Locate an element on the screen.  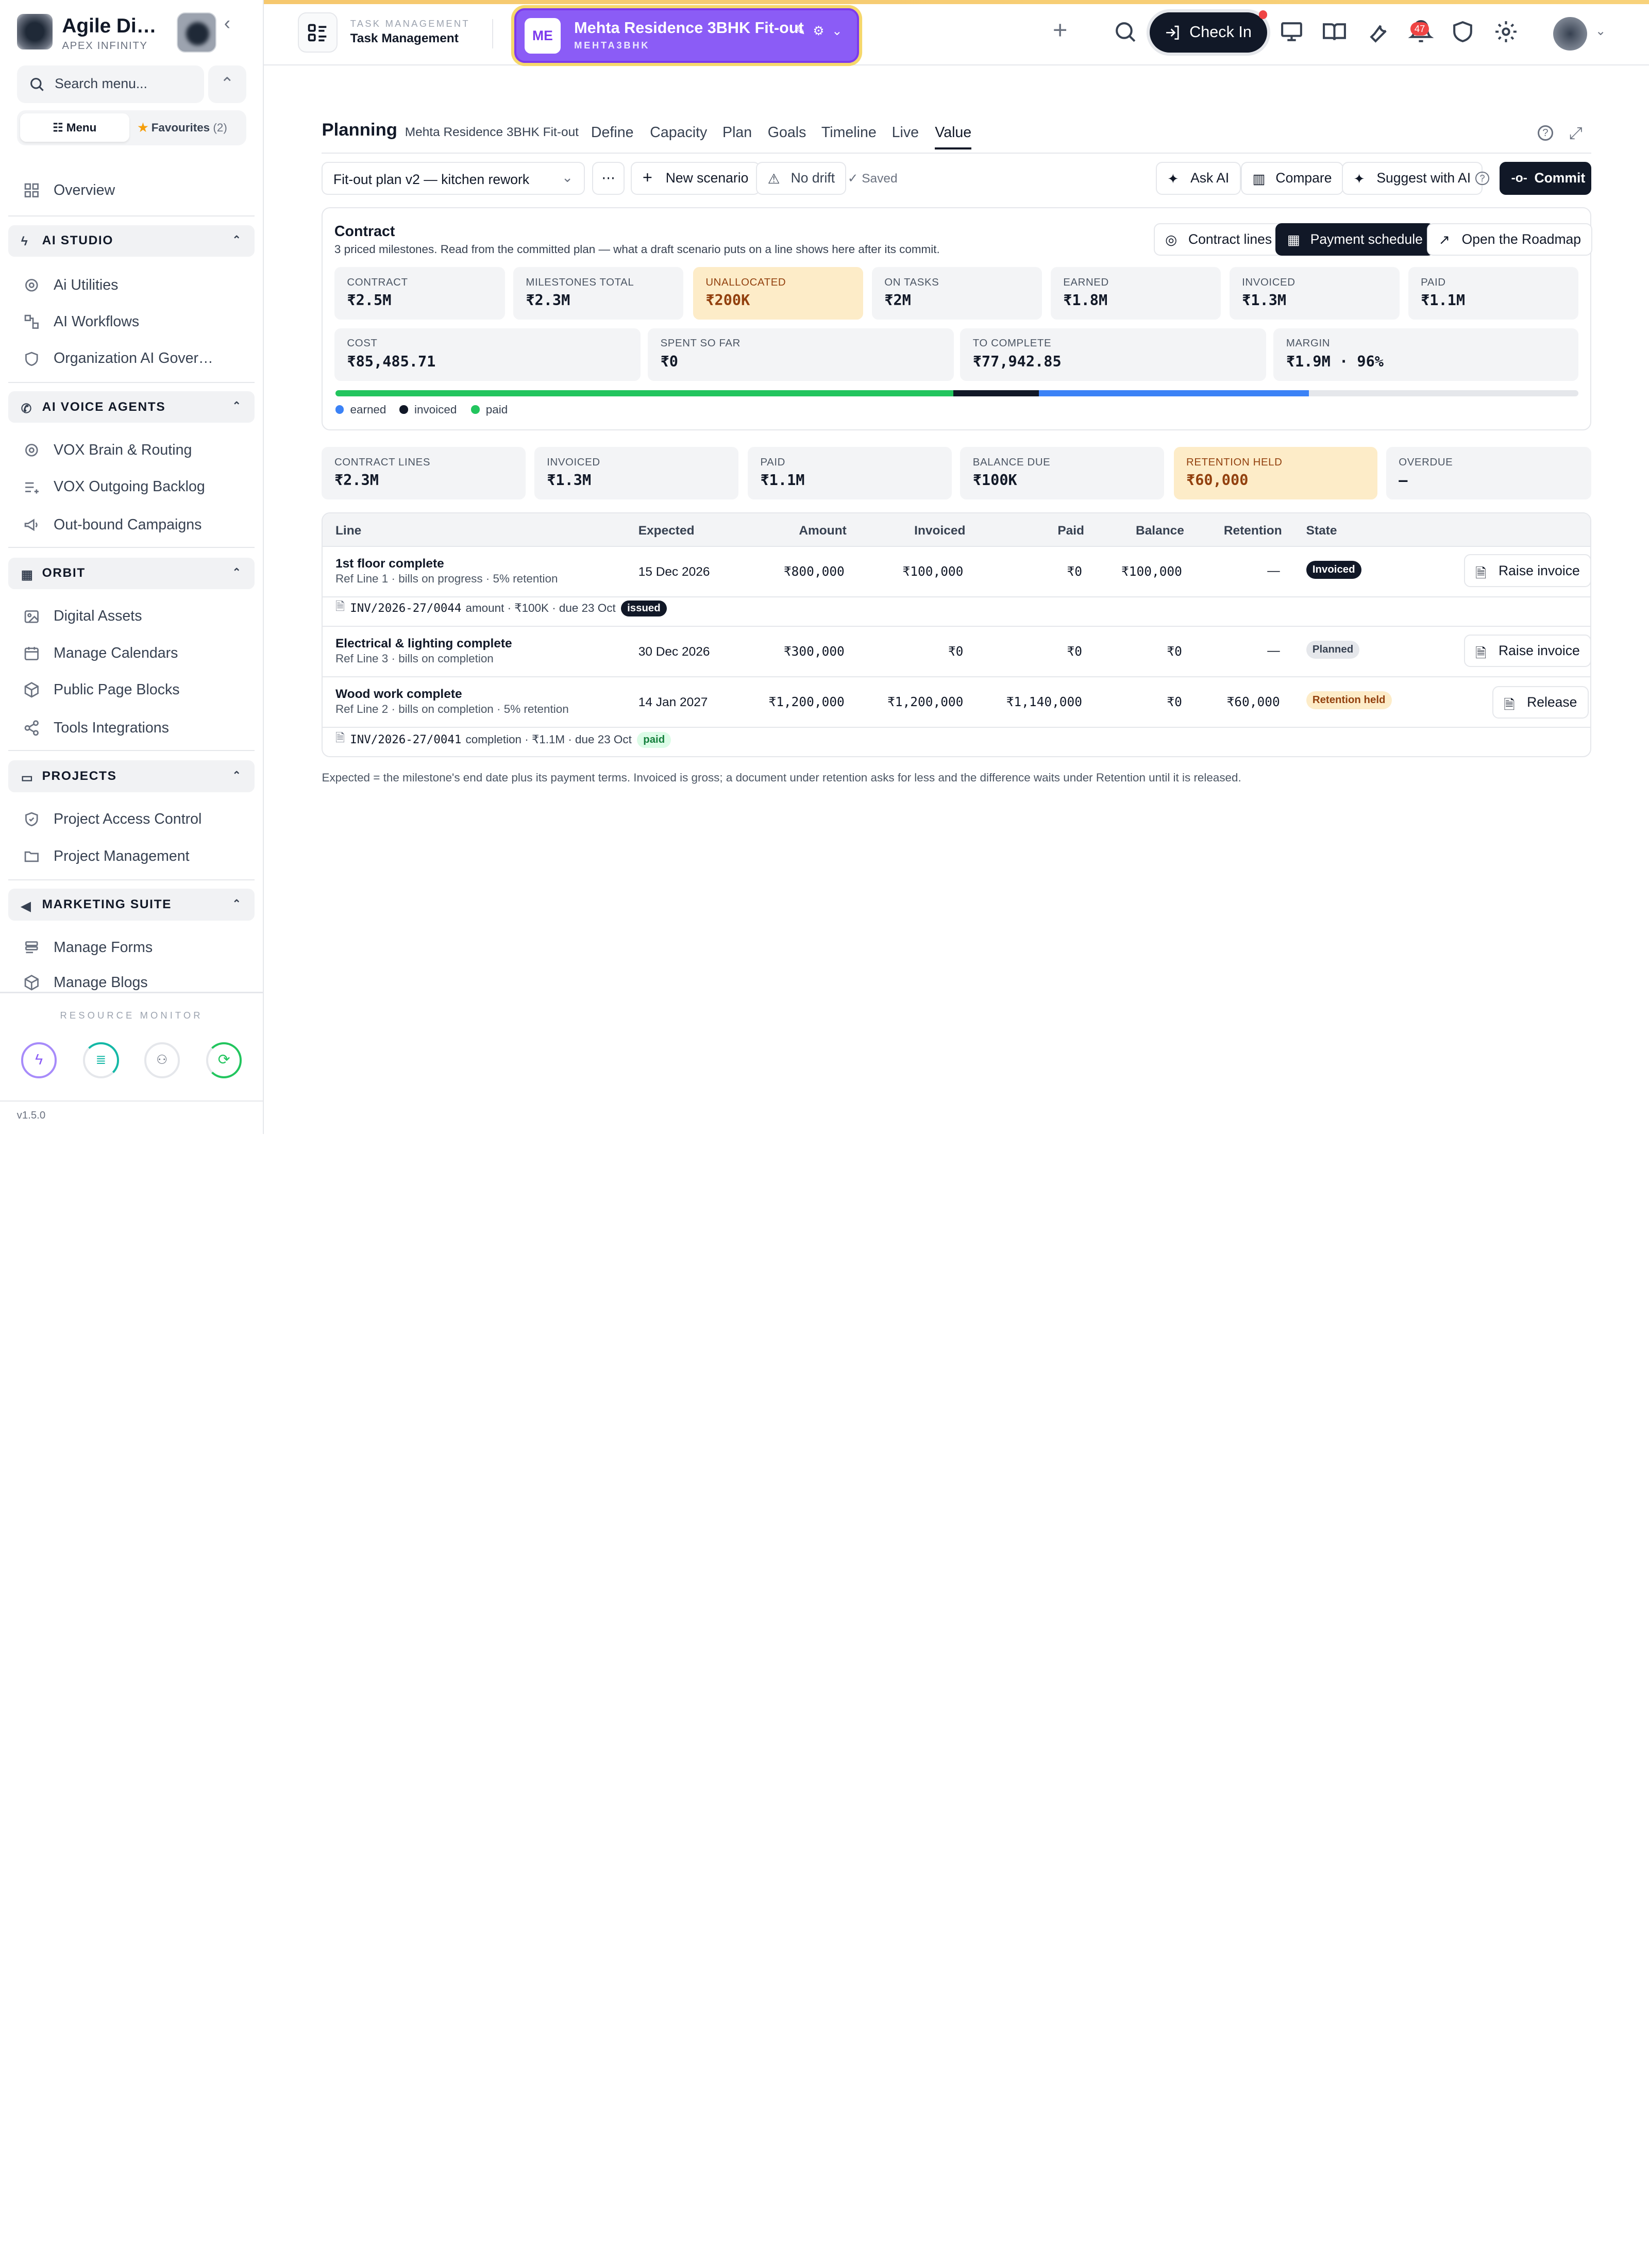
sidebar-item-ai-workflows: AI Workflows is located at coordinates (81, 322).